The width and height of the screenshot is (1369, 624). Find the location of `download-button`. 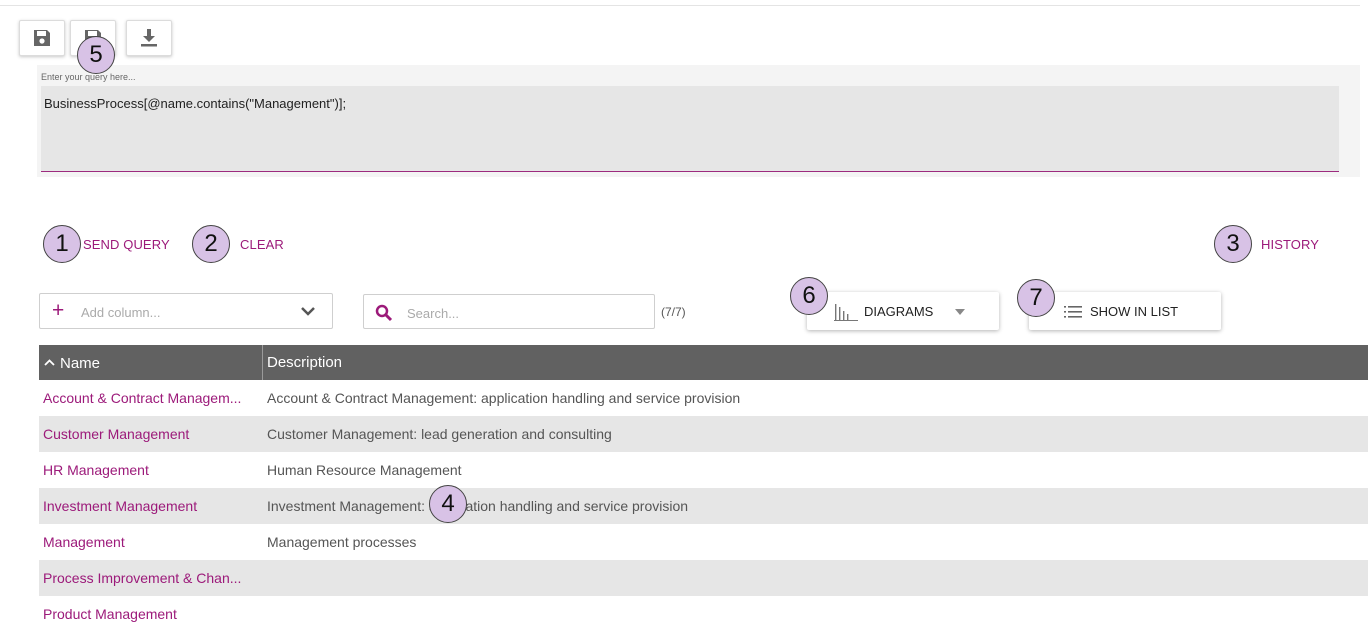

download-button is located at coordinates (149, 38).